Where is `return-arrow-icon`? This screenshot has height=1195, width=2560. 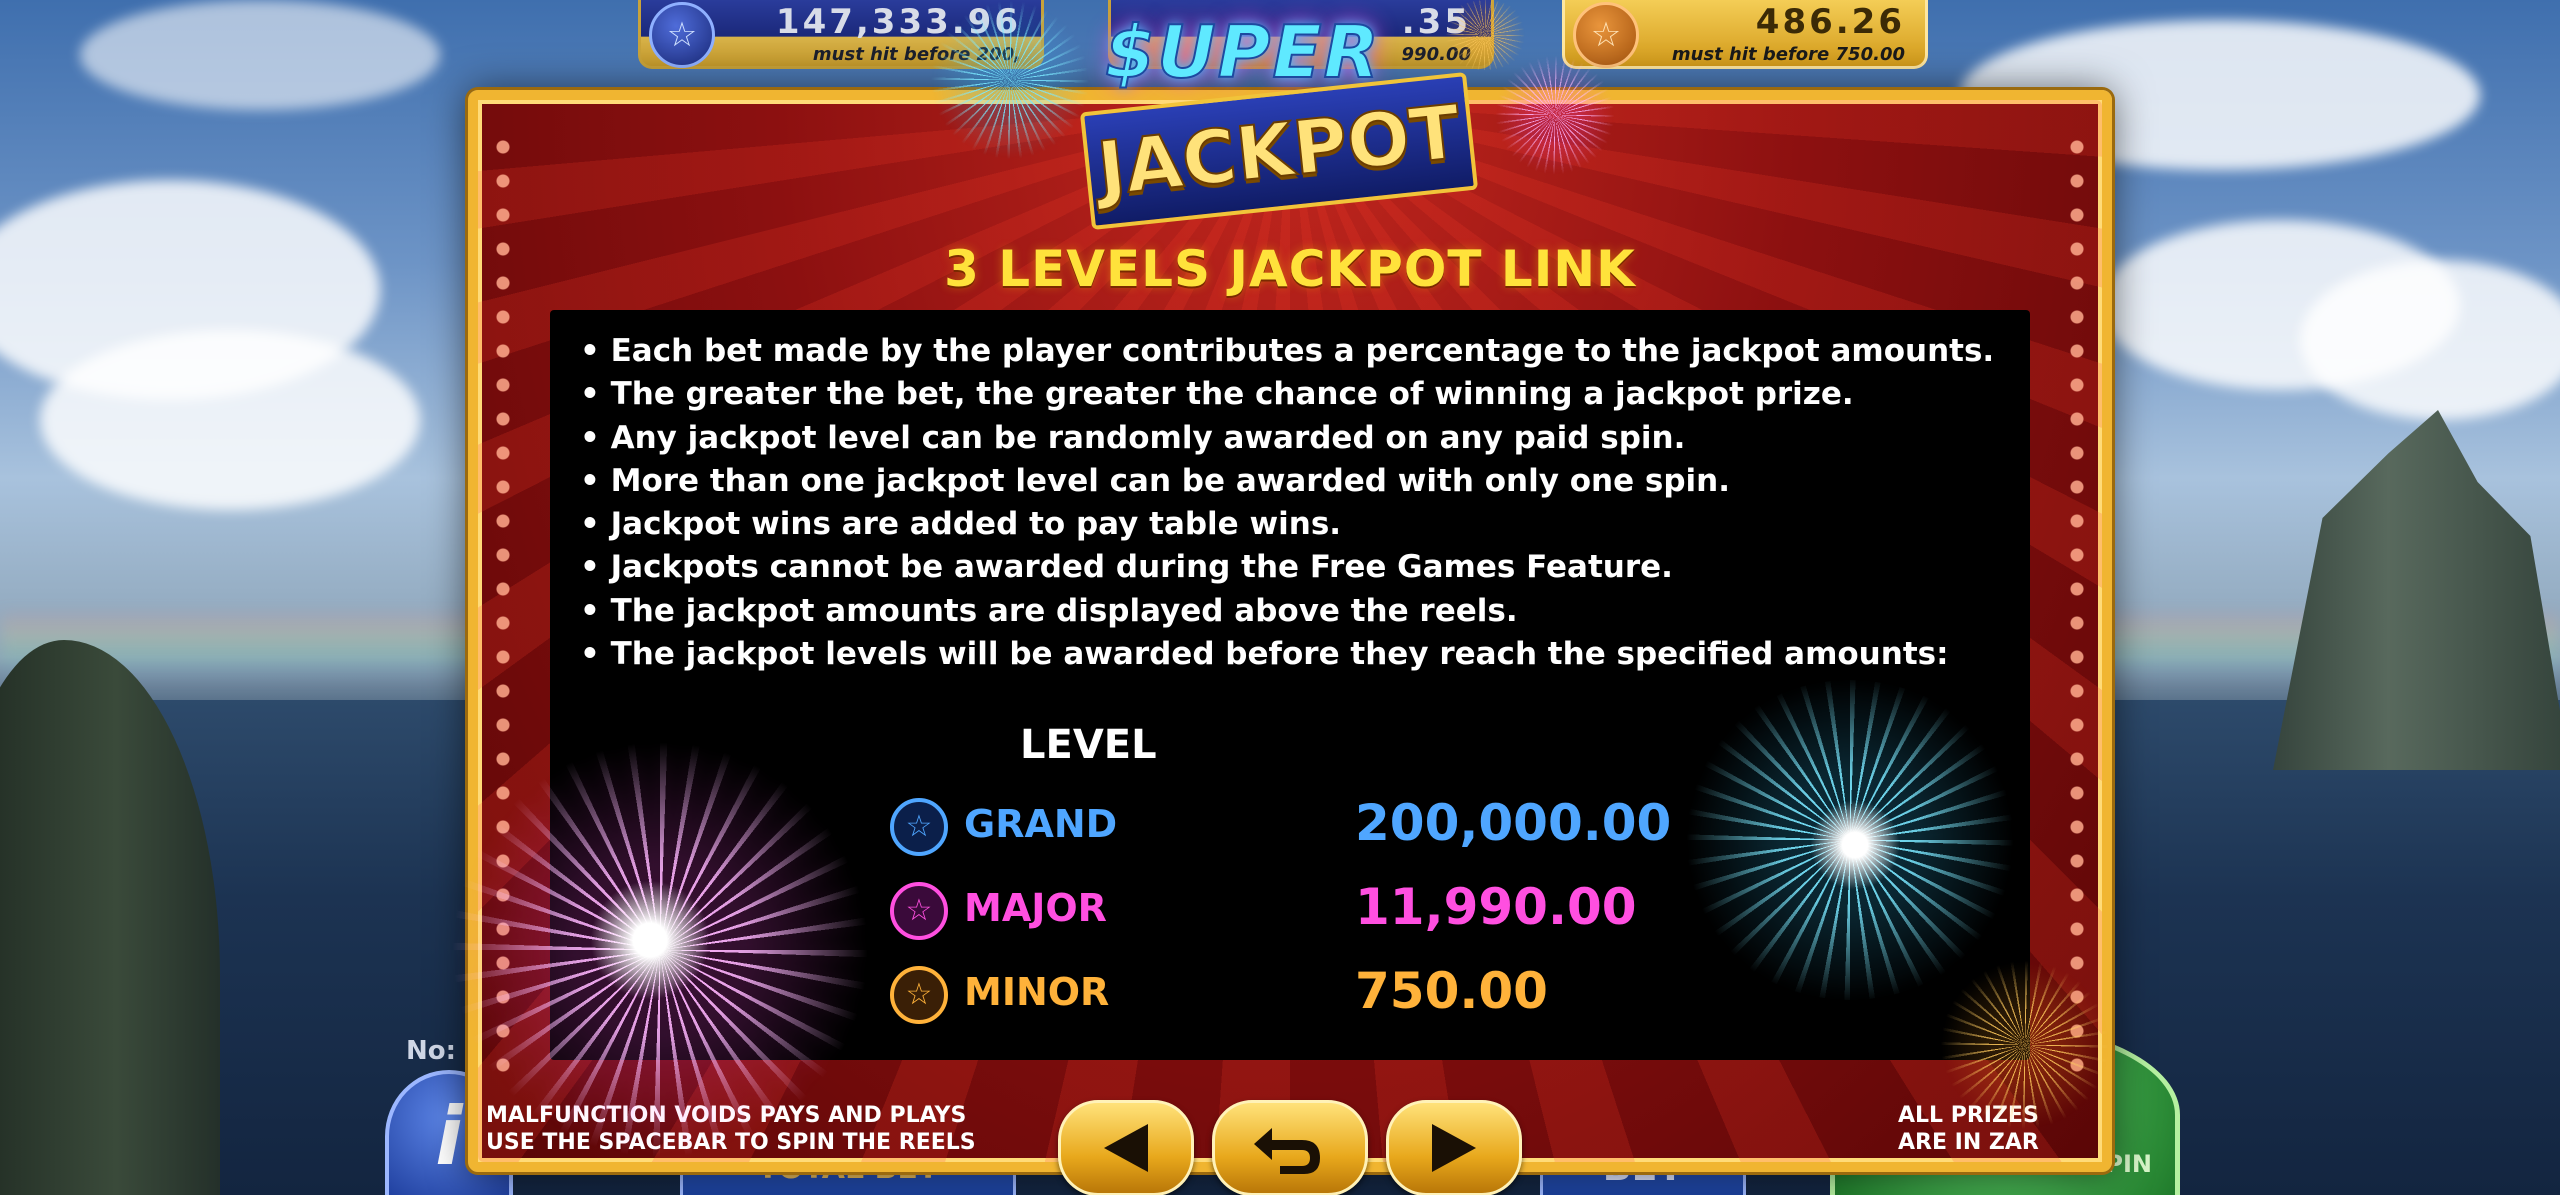
return-arrow-icon is located at coordinates (1287, 1151).